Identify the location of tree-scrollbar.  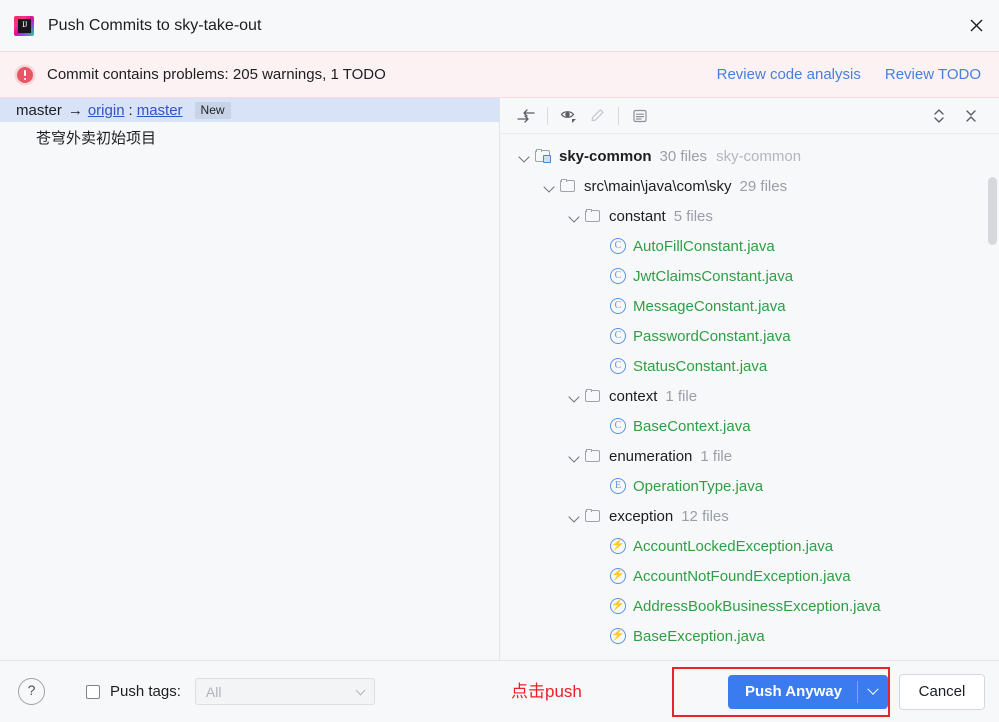
(992, 418).